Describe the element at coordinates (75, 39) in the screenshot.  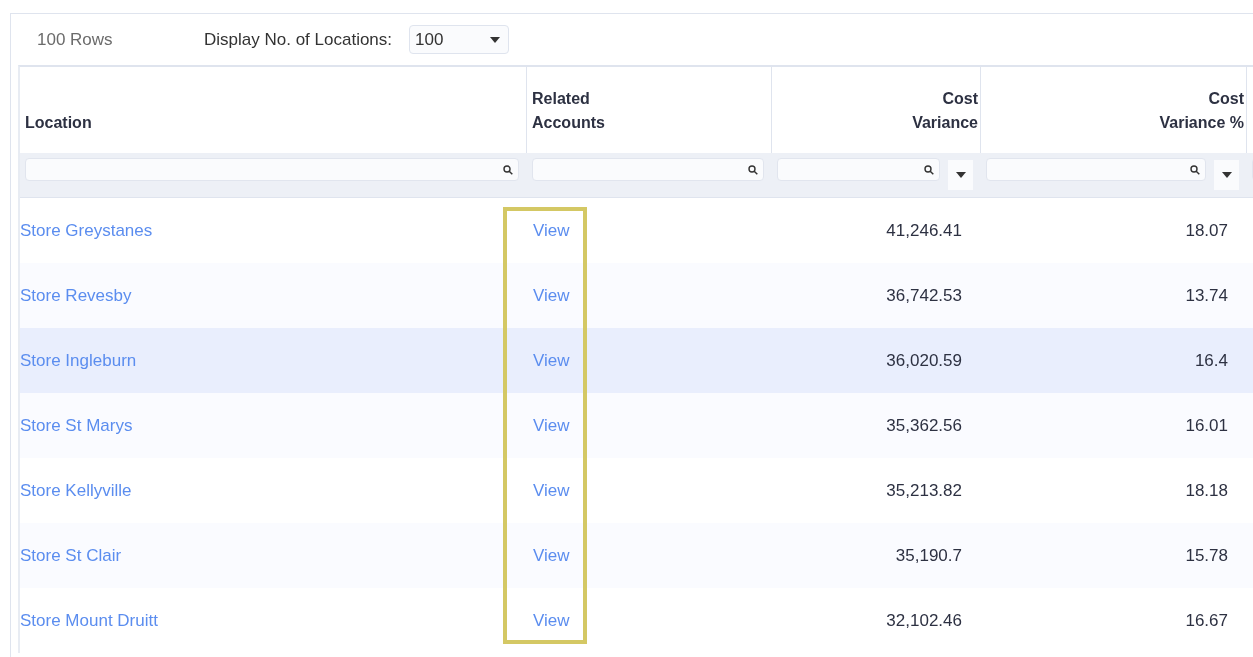
I see `row-count: 100 Rows` at that location.